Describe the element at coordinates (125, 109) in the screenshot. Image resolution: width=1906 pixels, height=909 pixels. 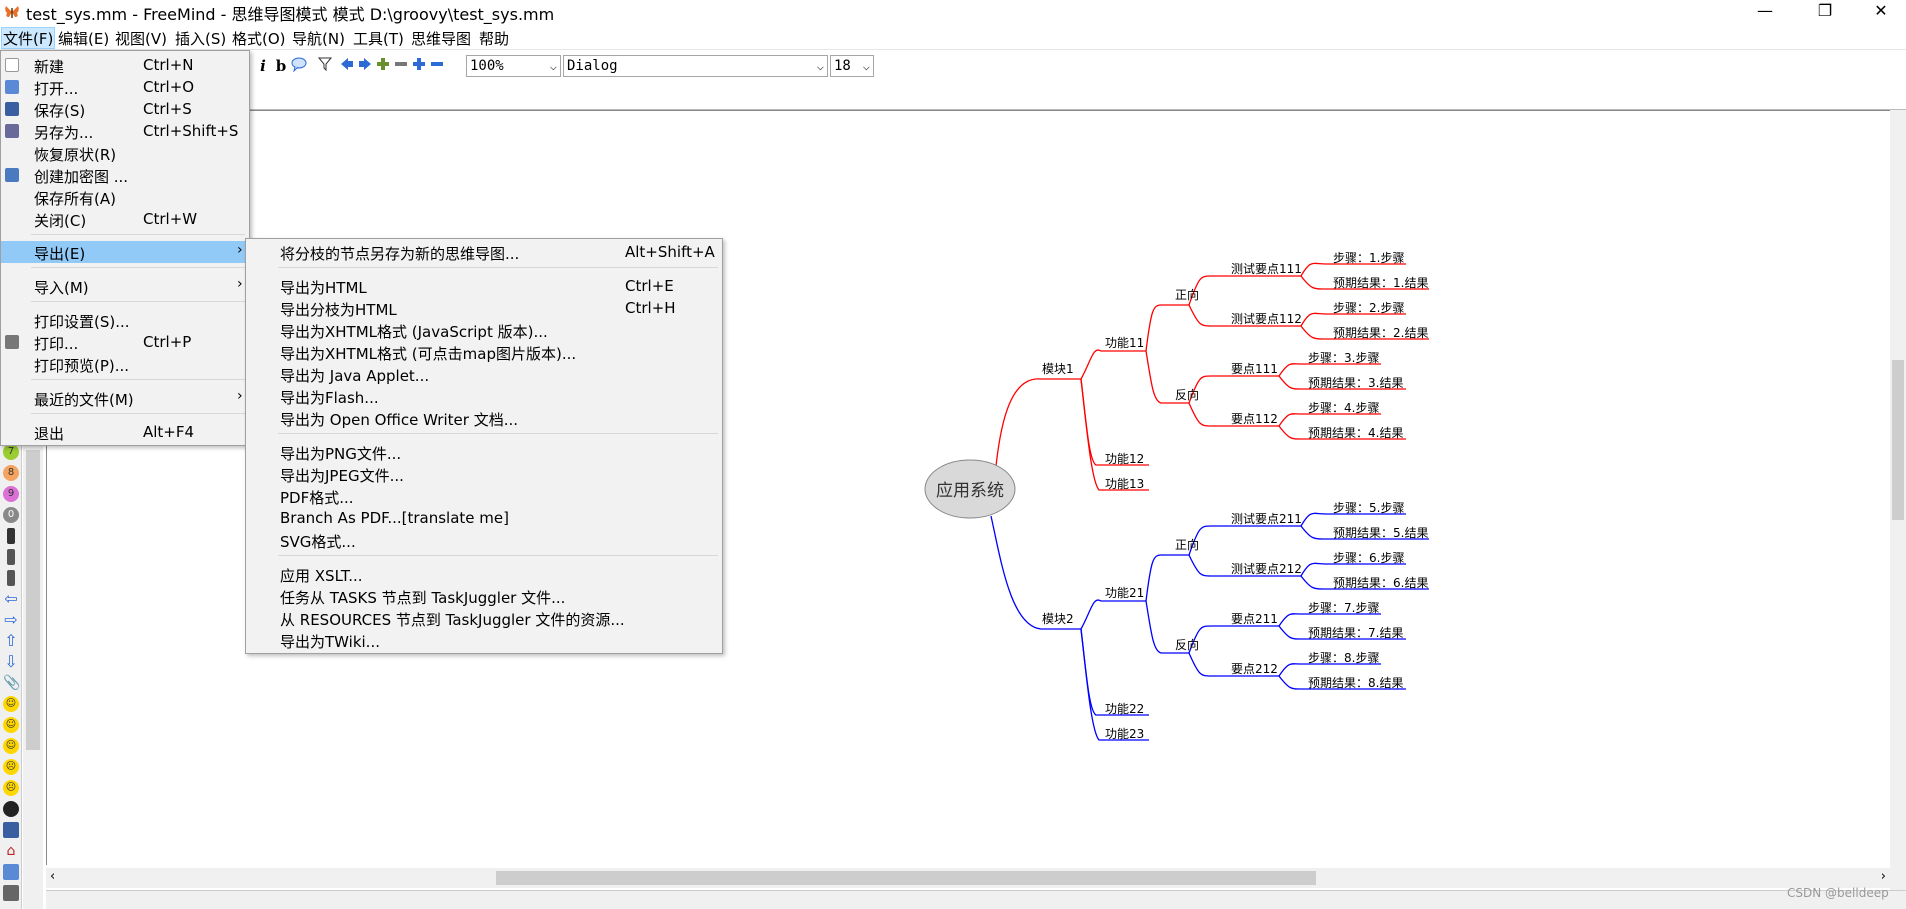
I see `menu-item-save: 保存(S) Ctrl+S` at that location.